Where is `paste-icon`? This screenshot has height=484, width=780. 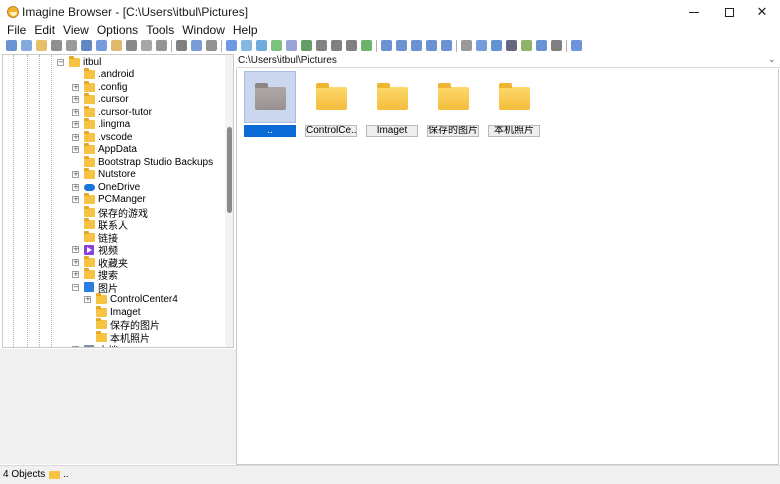
paste-icon is located at coordinates (211, 45).